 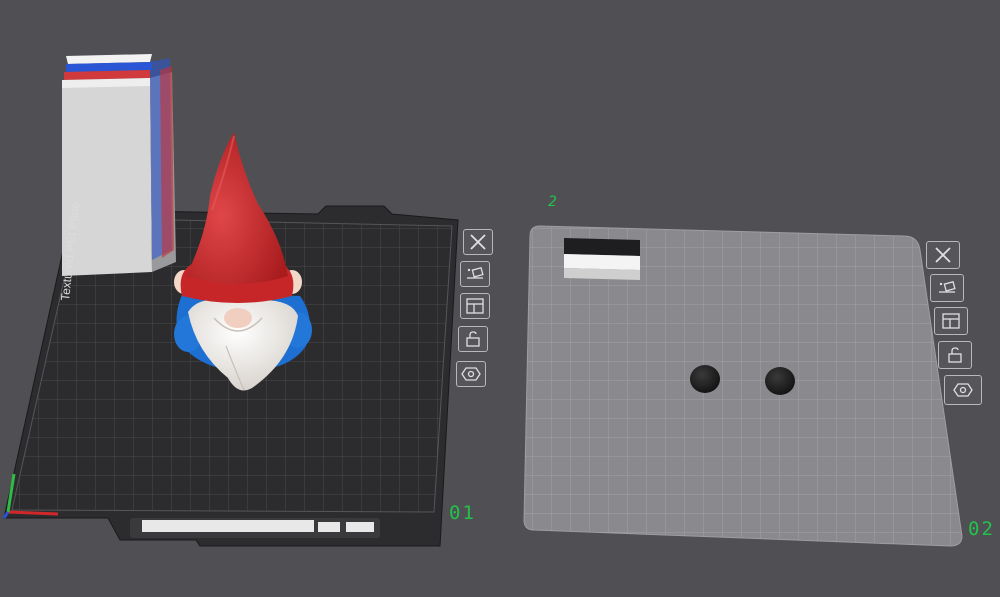 What do you see at coordinates (780, 381) in the screenshot?
I see `eye-right` at bounding box center [780, 381].